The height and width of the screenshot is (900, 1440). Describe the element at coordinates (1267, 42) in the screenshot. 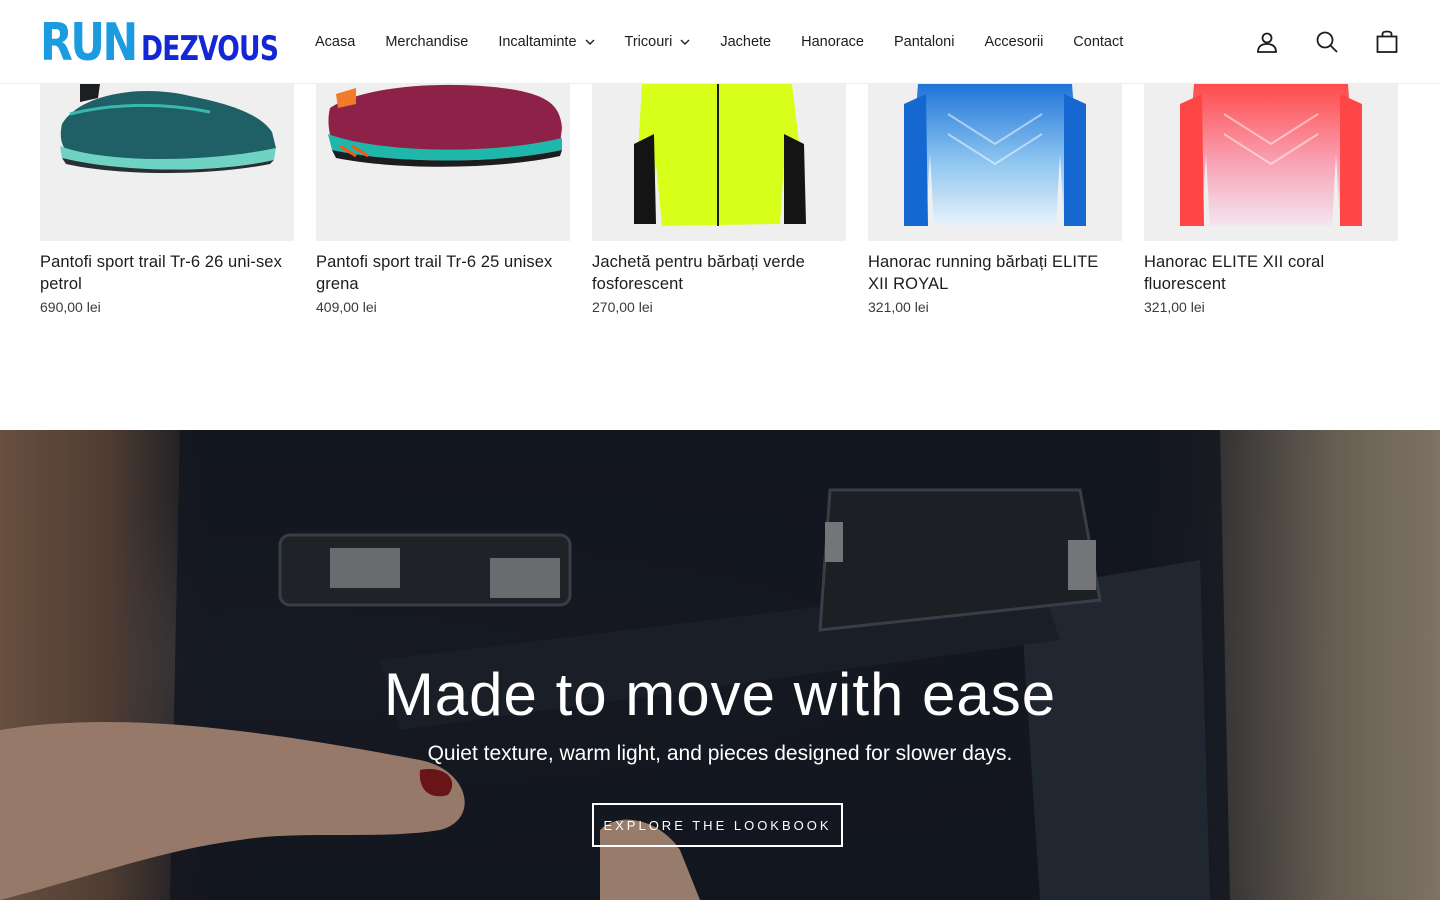

I see `account-icon` at that location.